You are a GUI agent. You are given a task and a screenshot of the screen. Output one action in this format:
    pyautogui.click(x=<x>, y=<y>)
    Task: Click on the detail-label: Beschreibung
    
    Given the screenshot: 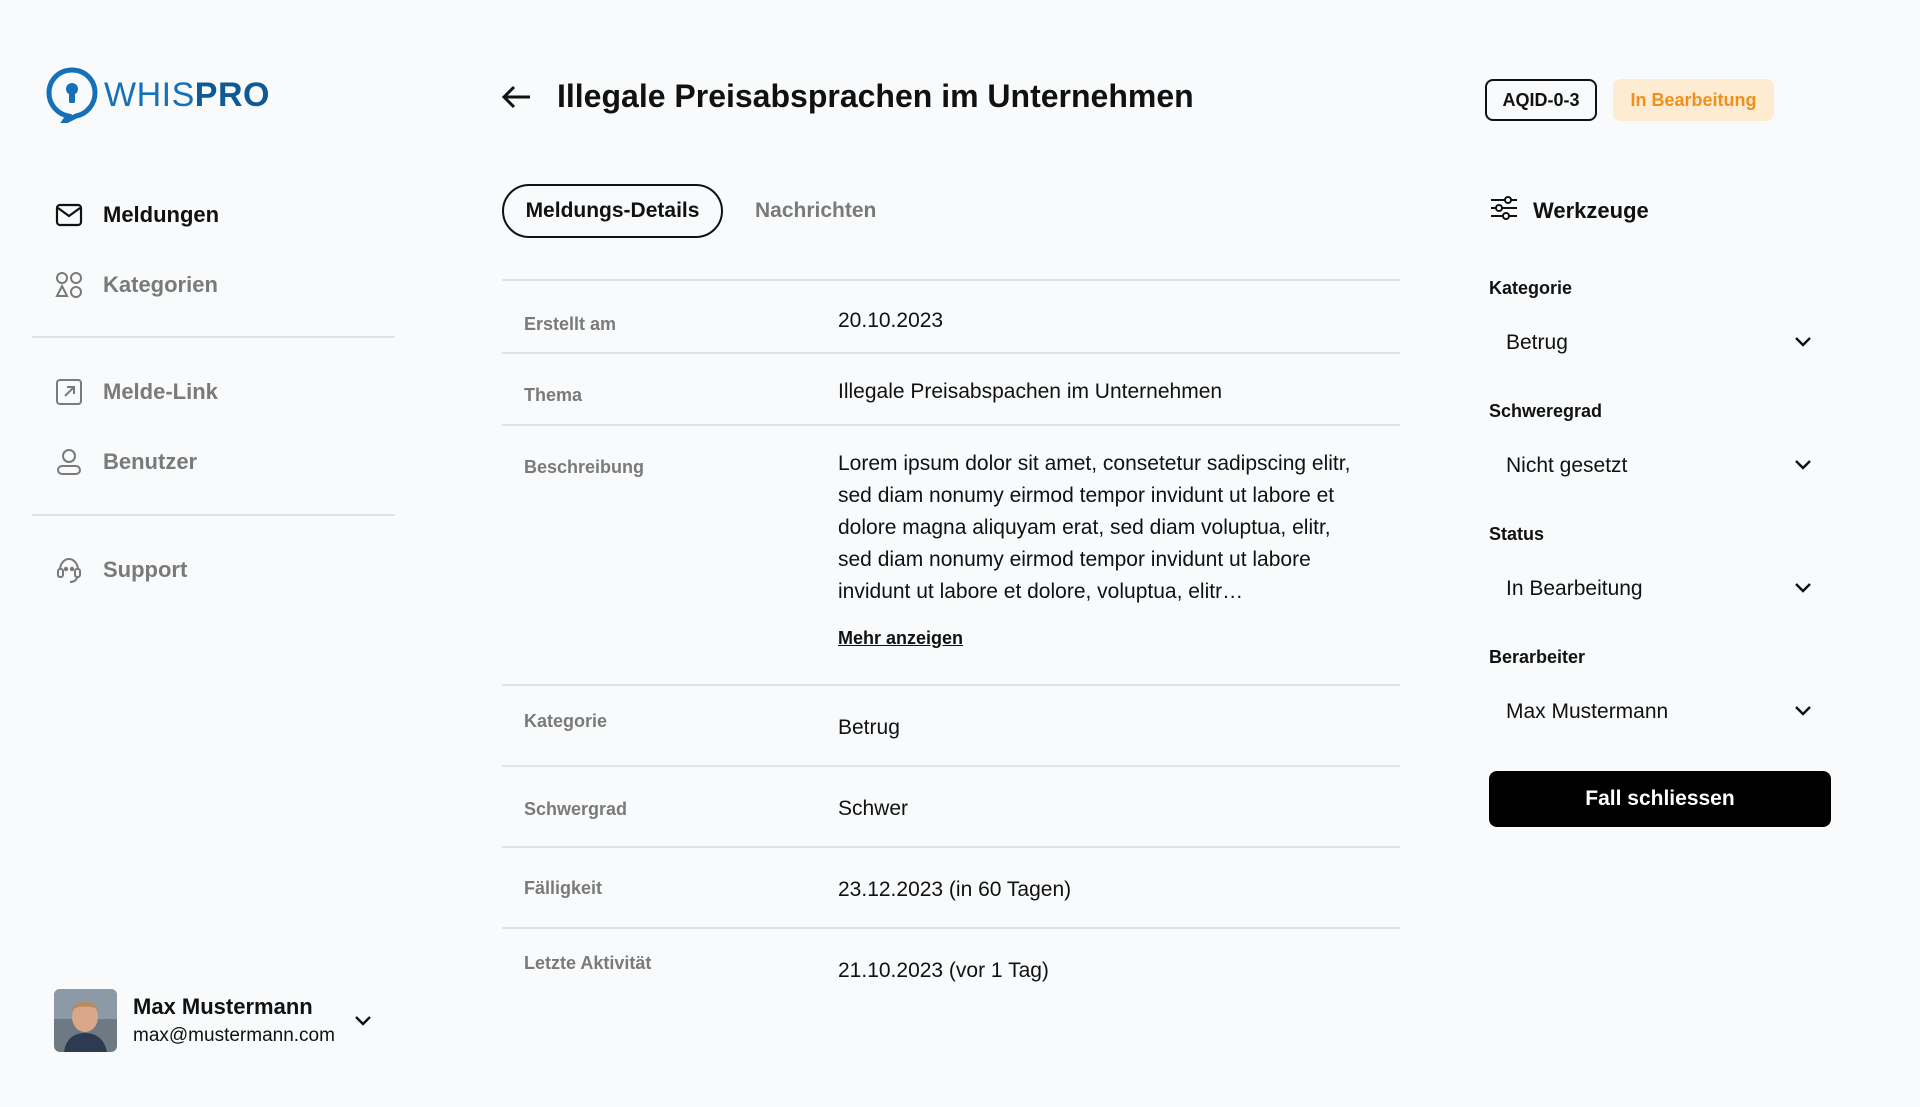 What is the action you would take?
    pyautogui.click(x=584, y=467)
    